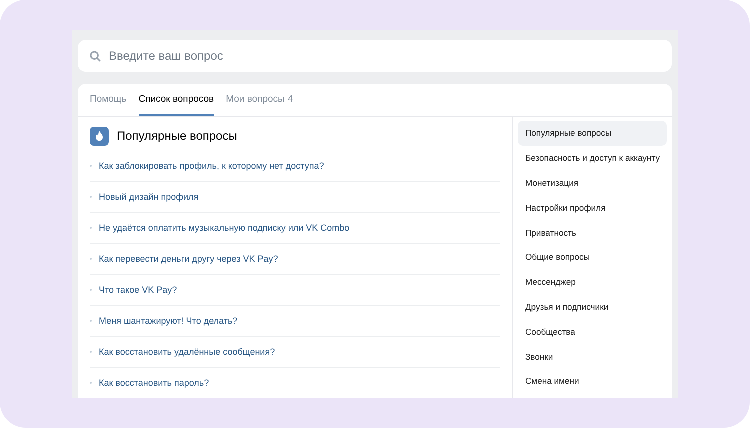  I want to click on question-link: Как заблокировать профиль, к которому нет доступа?, so click(211, 166).